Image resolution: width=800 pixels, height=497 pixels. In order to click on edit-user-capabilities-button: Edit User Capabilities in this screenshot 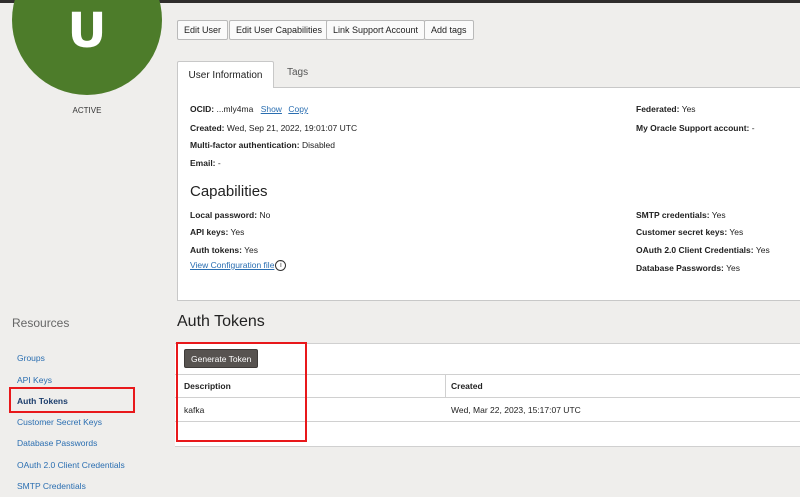, I will do `click(279, 30)`.